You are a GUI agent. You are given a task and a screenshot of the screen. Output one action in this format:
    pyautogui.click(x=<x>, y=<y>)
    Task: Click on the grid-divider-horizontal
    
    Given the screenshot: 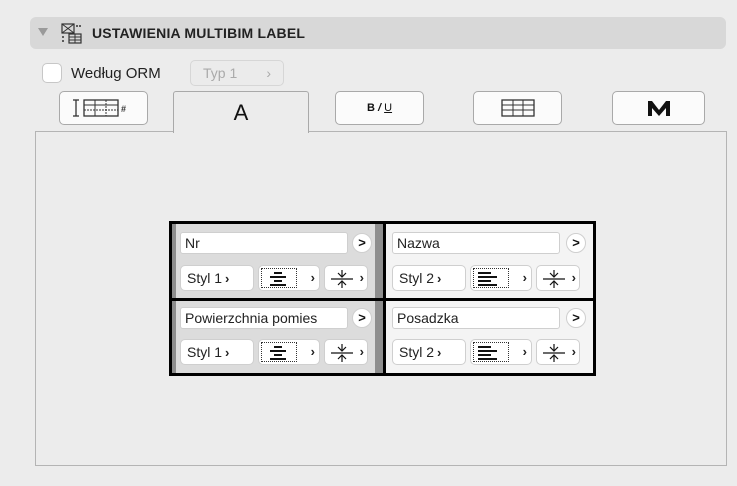 What is the action you would take?
    pyautogui.click(x=382, y=299)
    